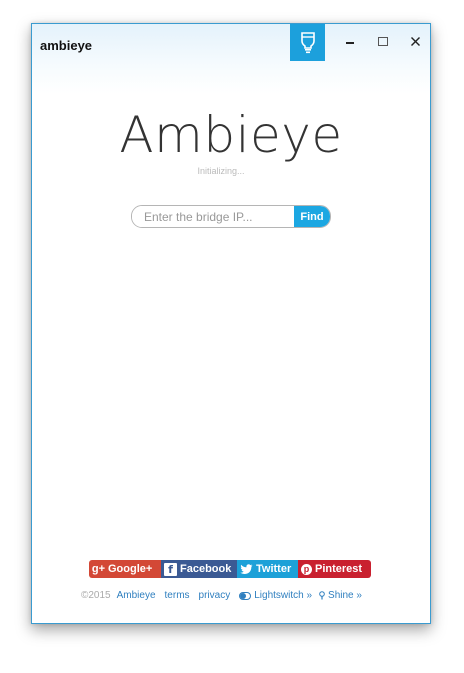  Describe the element at coordinates (274, 569) in the screenshot. I see `twitter-label: Twitter` at that location.